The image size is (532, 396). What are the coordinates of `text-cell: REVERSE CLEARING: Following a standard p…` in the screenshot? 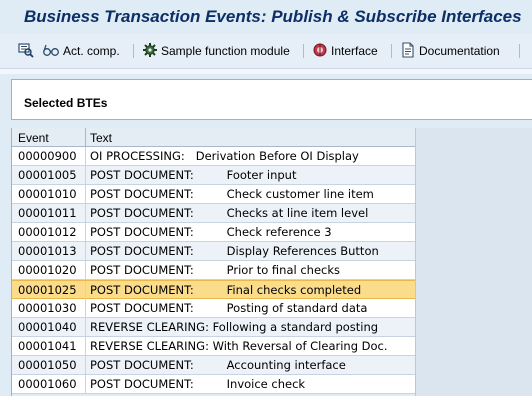 It's located at (234, 327).